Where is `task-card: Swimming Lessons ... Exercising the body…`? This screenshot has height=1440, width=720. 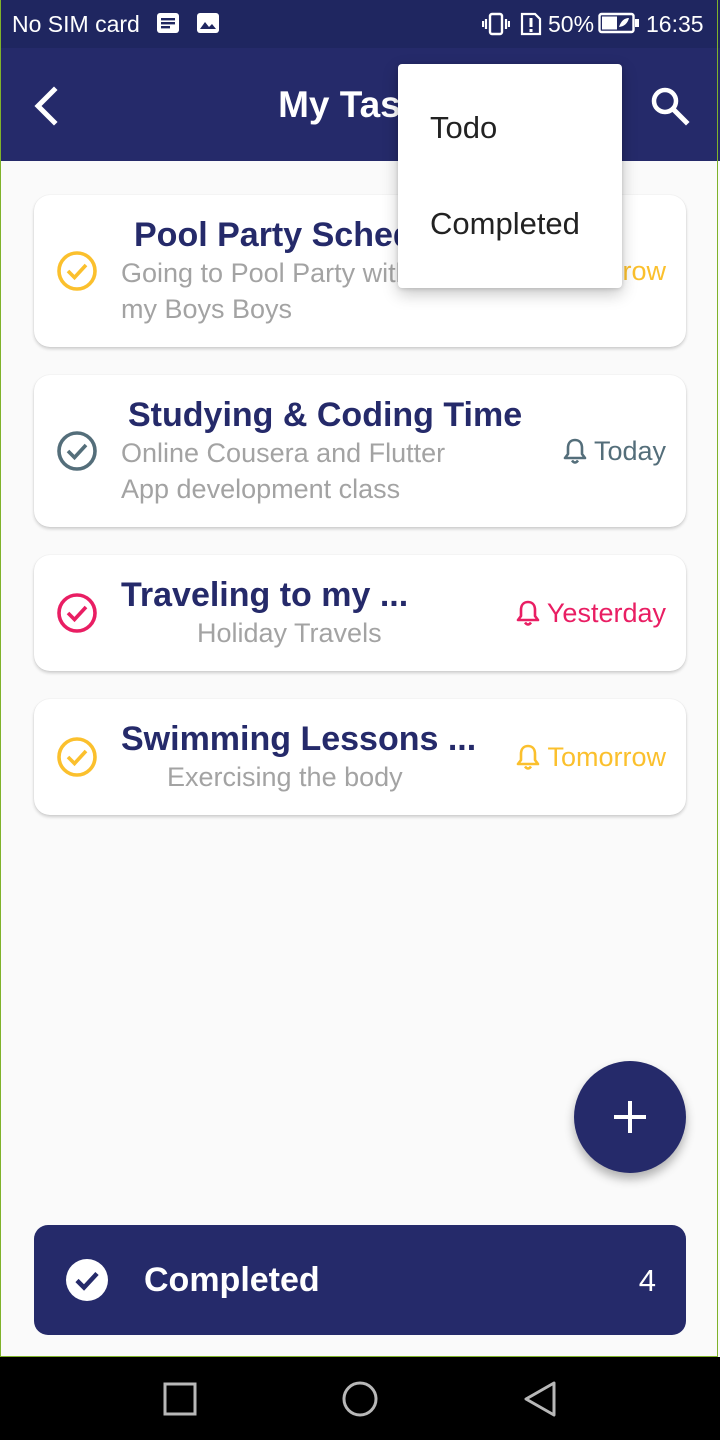 task-card: Swimming Lessons ... Exercising the body… is located at coordinates (360, 757).